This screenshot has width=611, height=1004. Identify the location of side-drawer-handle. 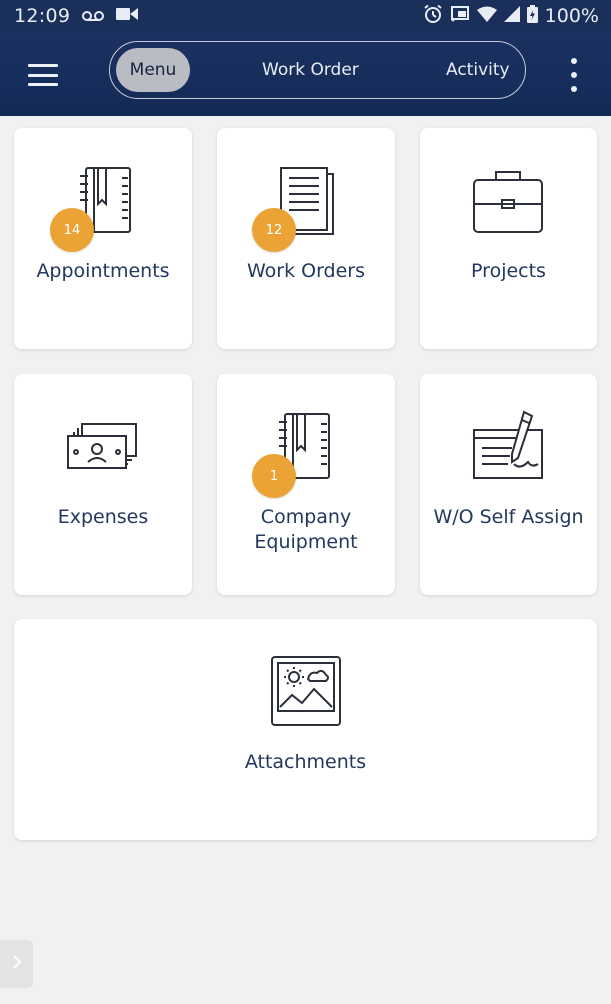
(16, 964).